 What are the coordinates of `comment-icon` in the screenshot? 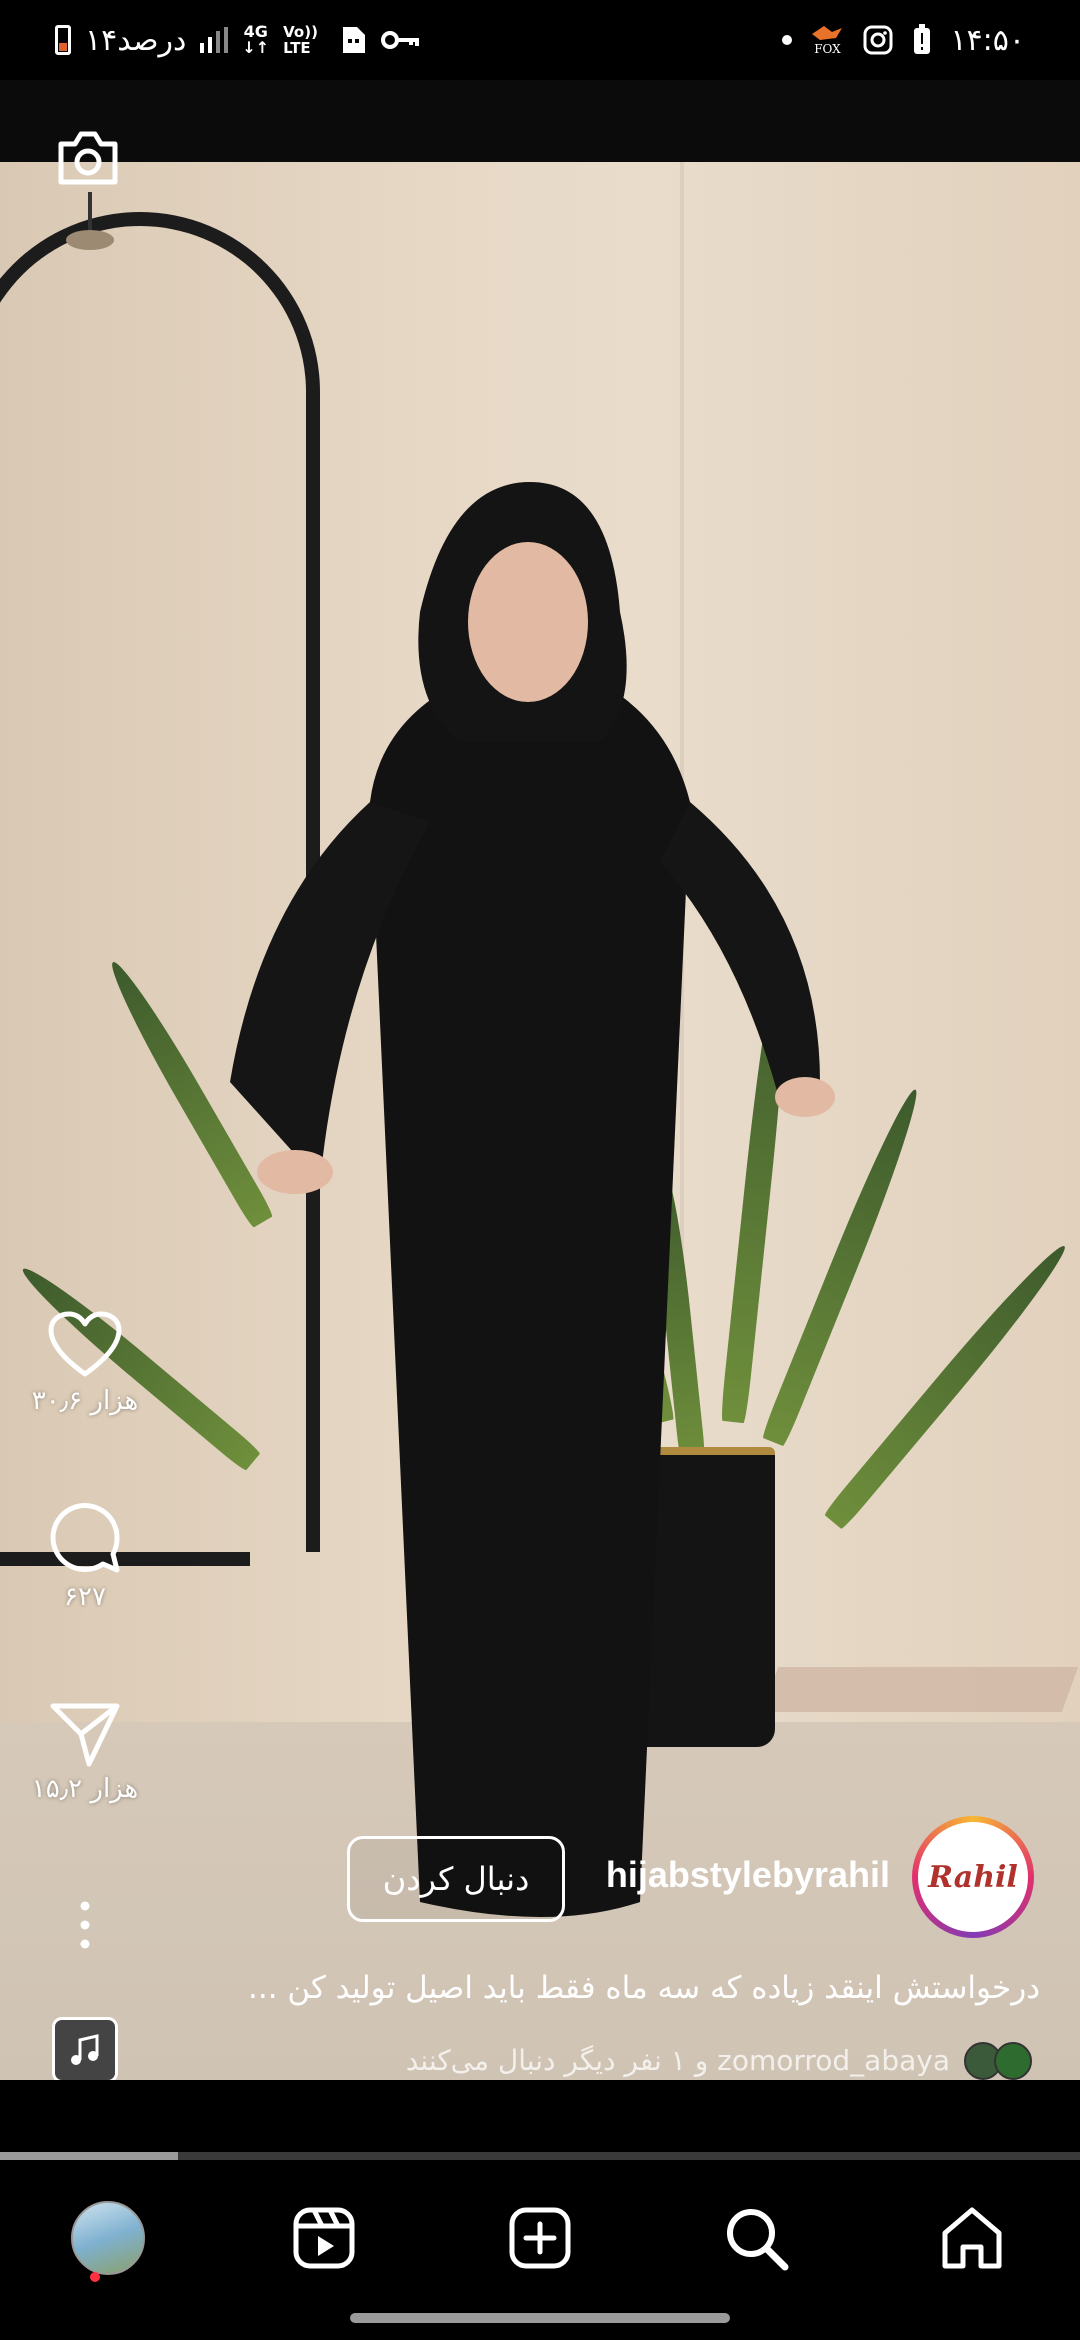 It's located at (85, 1538).